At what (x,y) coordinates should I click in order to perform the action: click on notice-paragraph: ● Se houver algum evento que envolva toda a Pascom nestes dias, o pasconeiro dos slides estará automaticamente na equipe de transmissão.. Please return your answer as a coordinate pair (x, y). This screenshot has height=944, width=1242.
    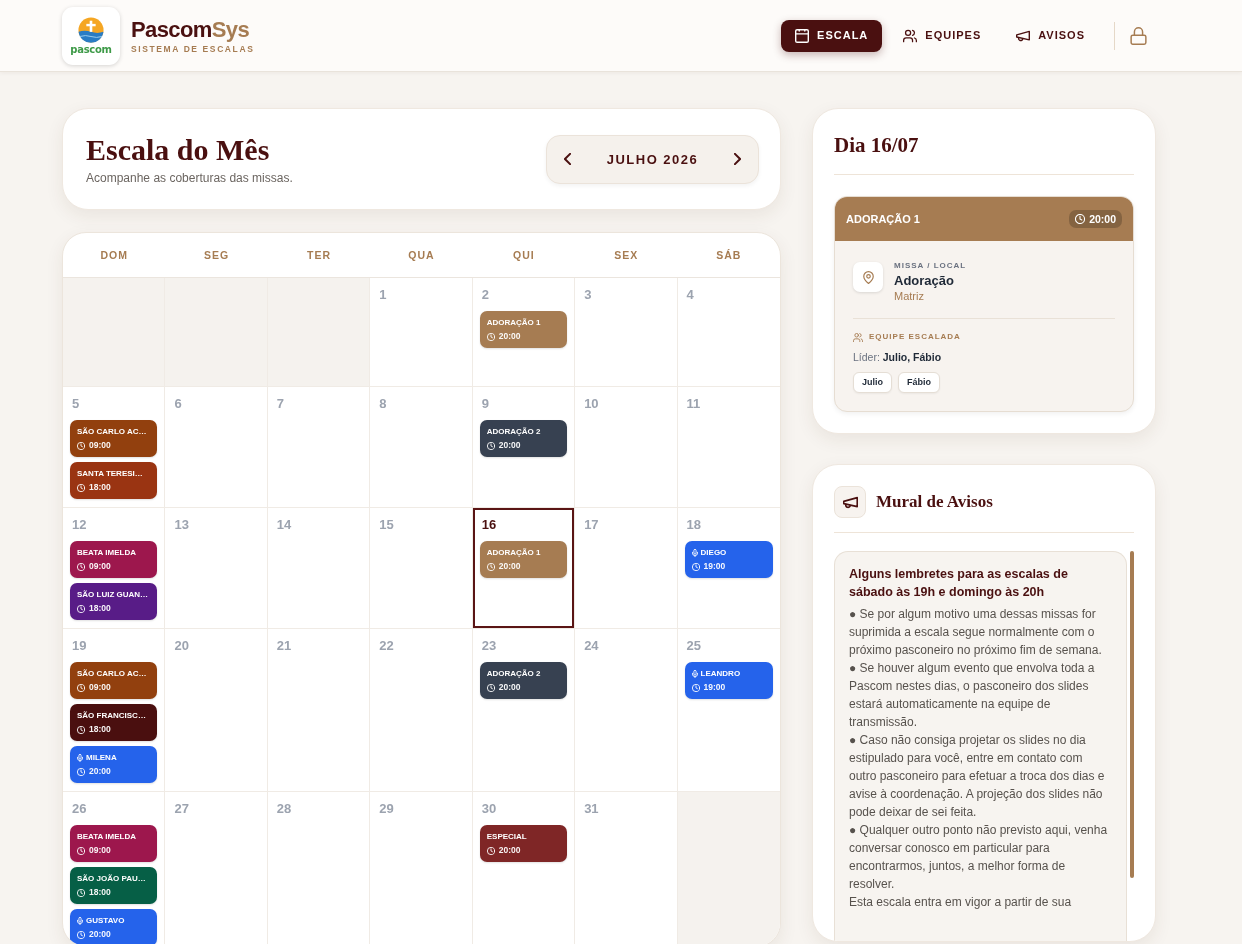
    Looking at the image, I should click on (972, 695).